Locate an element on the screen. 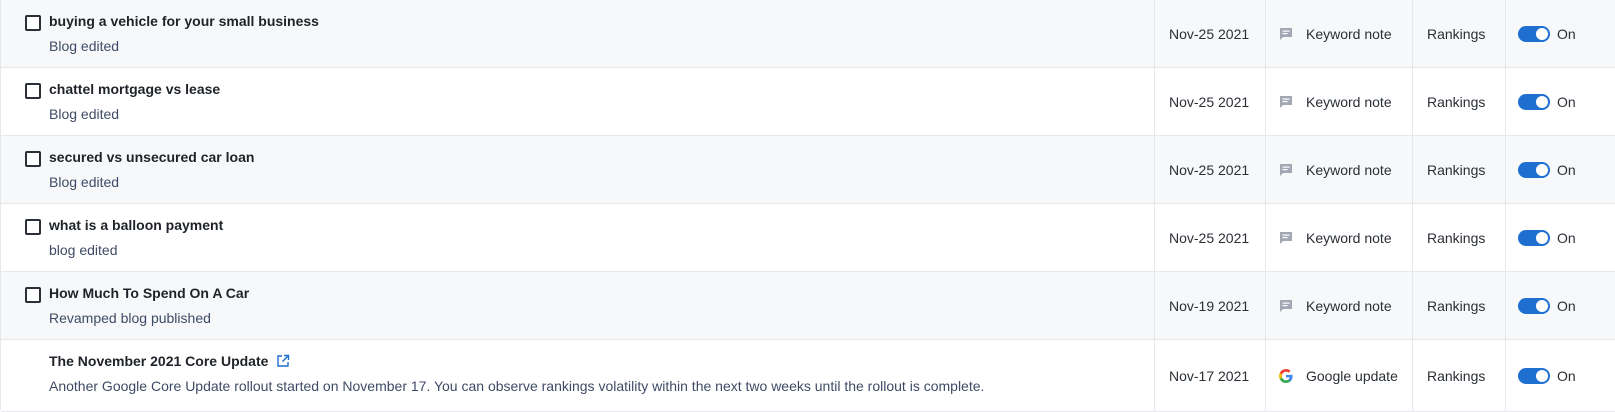 The height and width of the screenshot is (412, 1615). note-title: The November 2021 Core Update is located at coordinates (169, 361).